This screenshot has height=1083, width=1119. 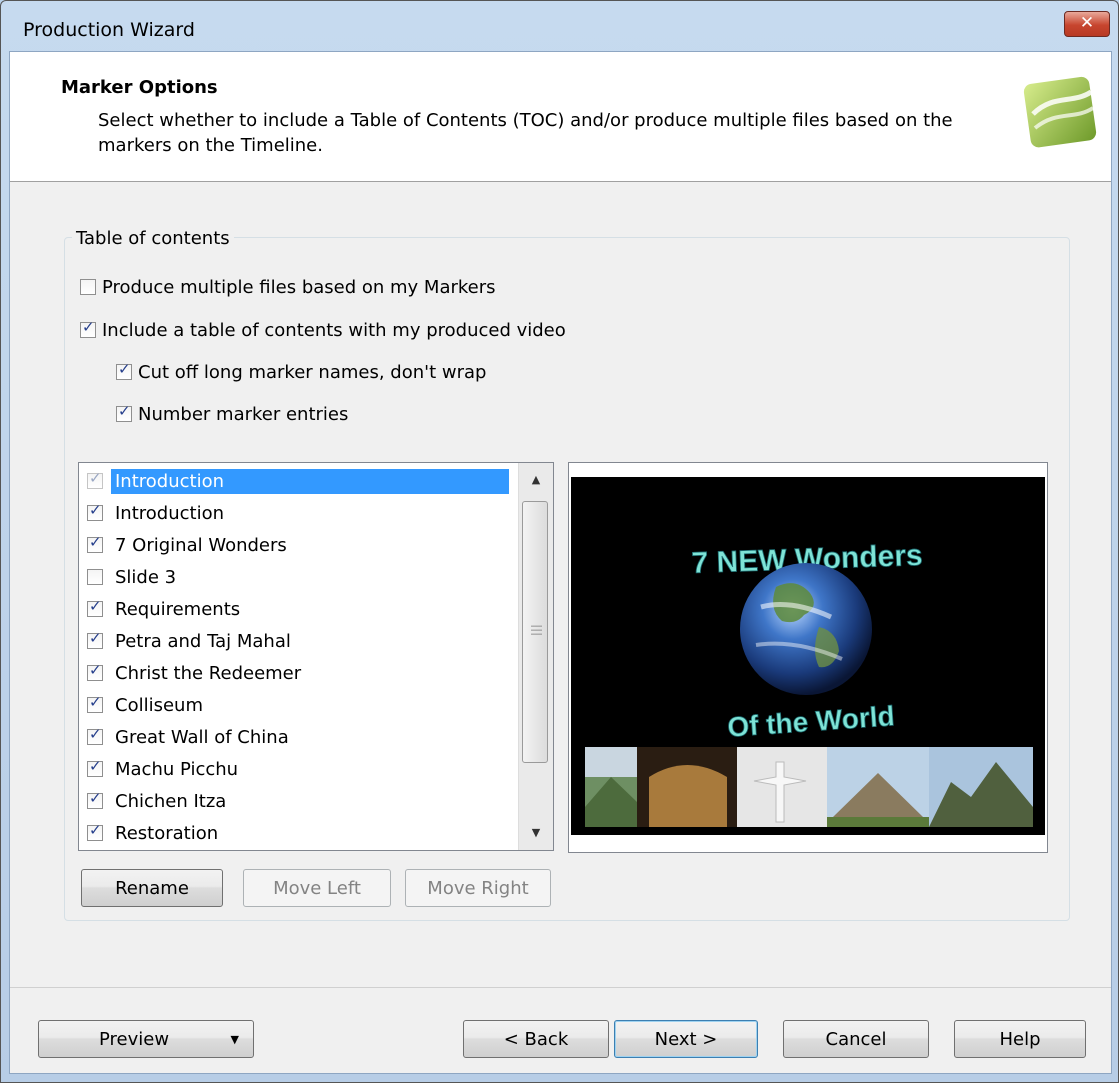 I want to click on list-item: Requirements, so click(x=298, y=609).